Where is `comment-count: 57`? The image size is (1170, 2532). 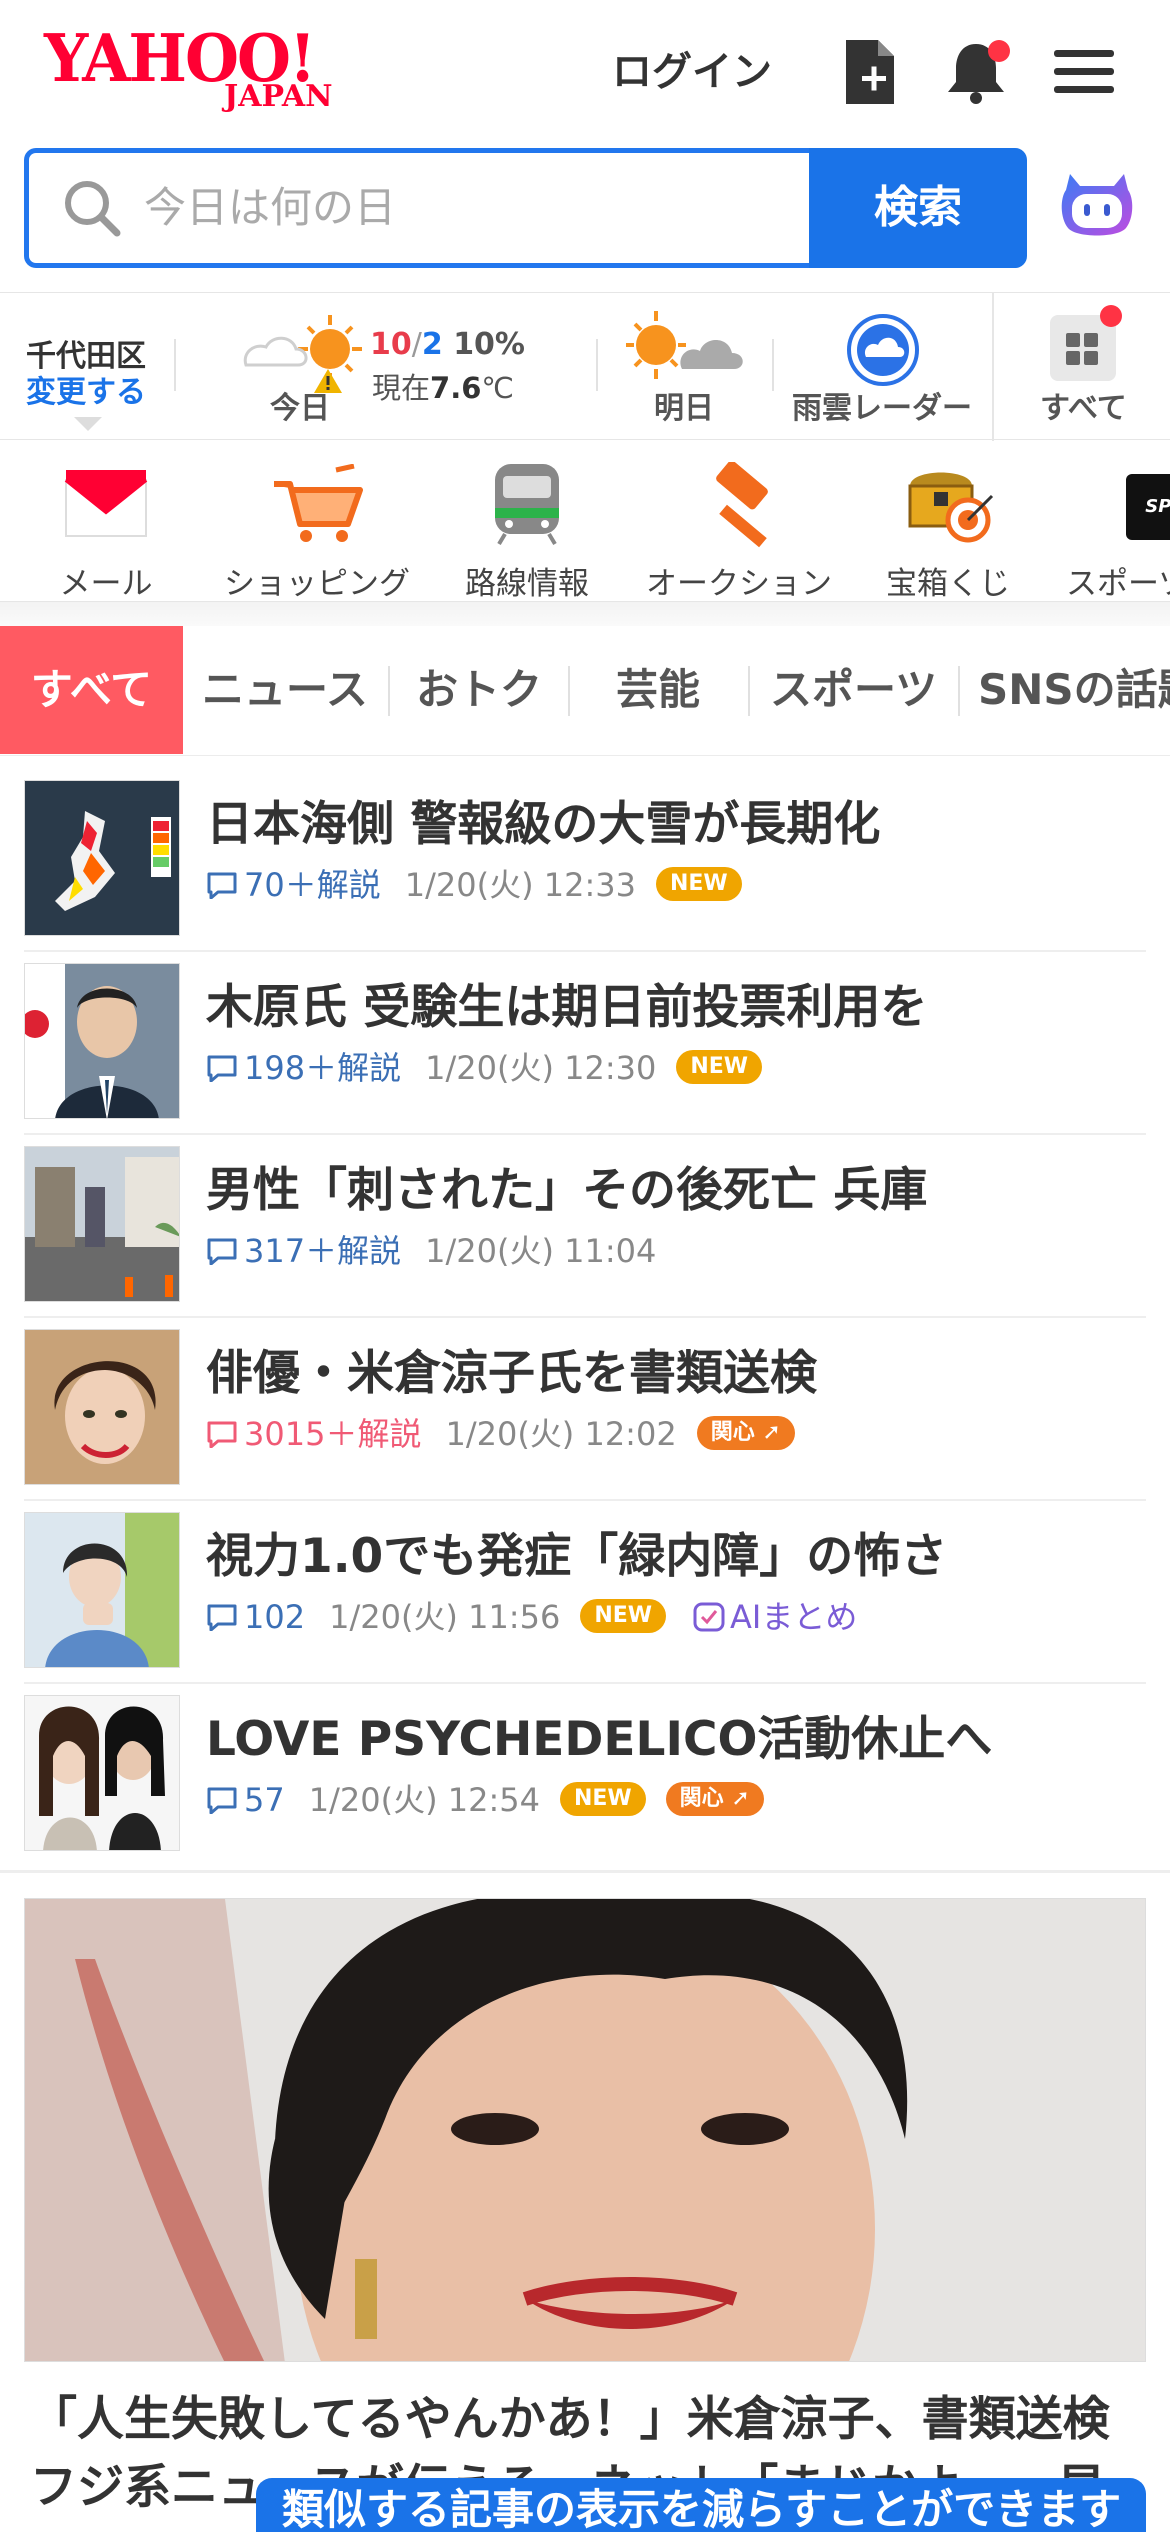
comment-count: 57 is located at coordinates (264, 1800).